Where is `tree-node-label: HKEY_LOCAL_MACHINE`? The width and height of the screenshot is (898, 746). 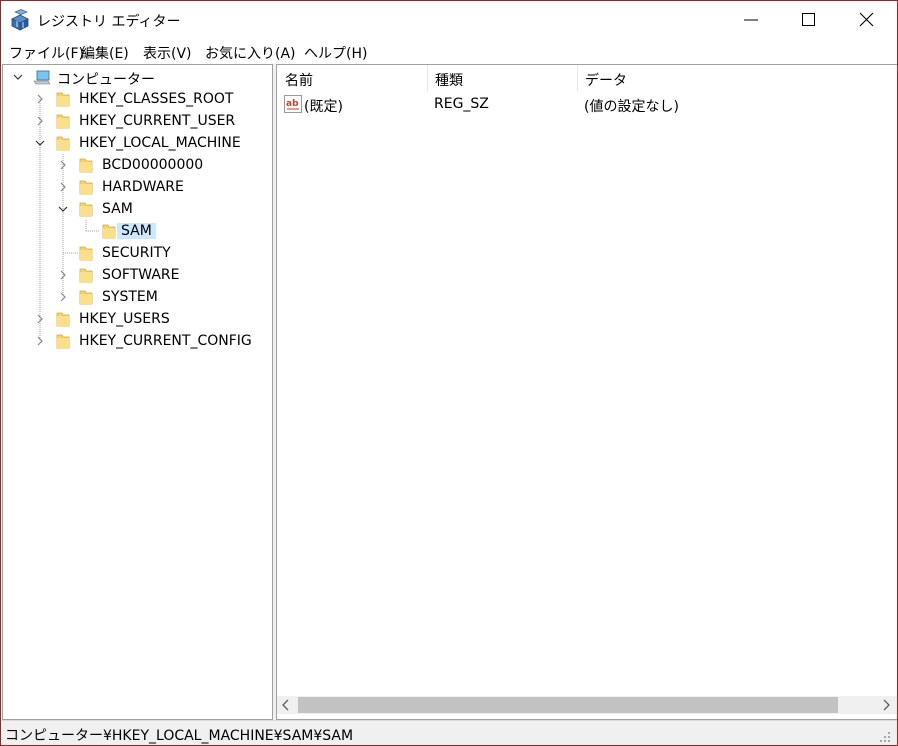
tree-node-label: HKEY_LOCAL_MACHINE is located at coordinates (160, 143).